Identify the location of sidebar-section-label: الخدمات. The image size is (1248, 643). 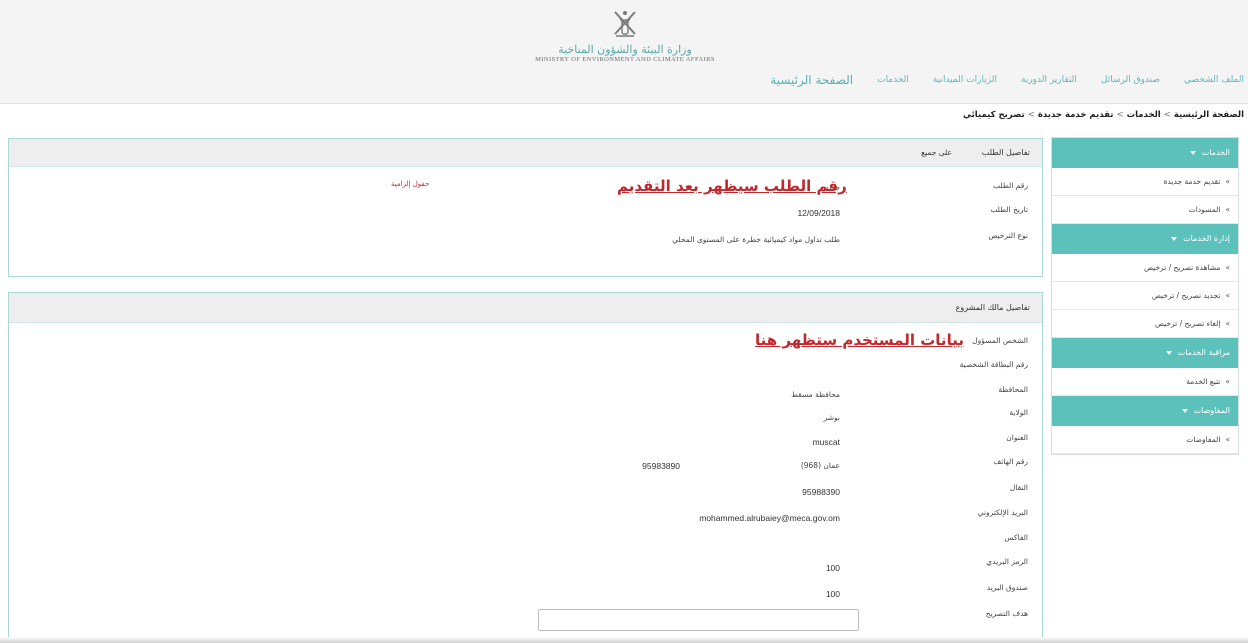
(1215, 152).